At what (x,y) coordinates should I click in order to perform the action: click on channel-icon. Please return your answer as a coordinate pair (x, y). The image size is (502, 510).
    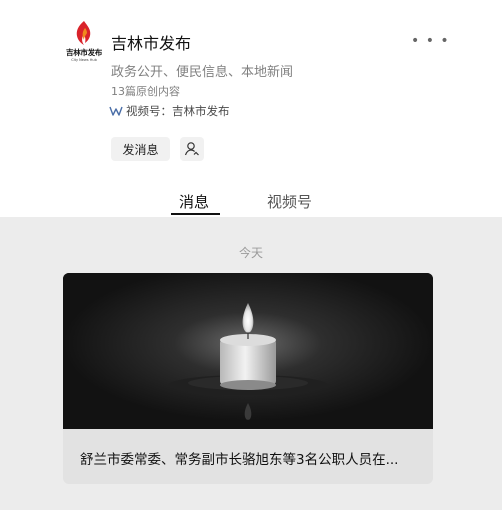
    Looking at the image, I should click on (116, 111).